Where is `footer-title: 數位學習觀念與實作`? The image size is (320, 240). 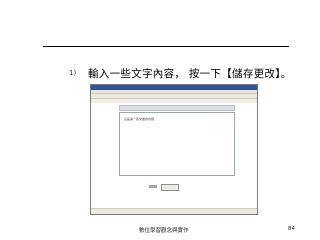 footer-title: 數位學習觀念與實作 is located at coordinates (164, 231).